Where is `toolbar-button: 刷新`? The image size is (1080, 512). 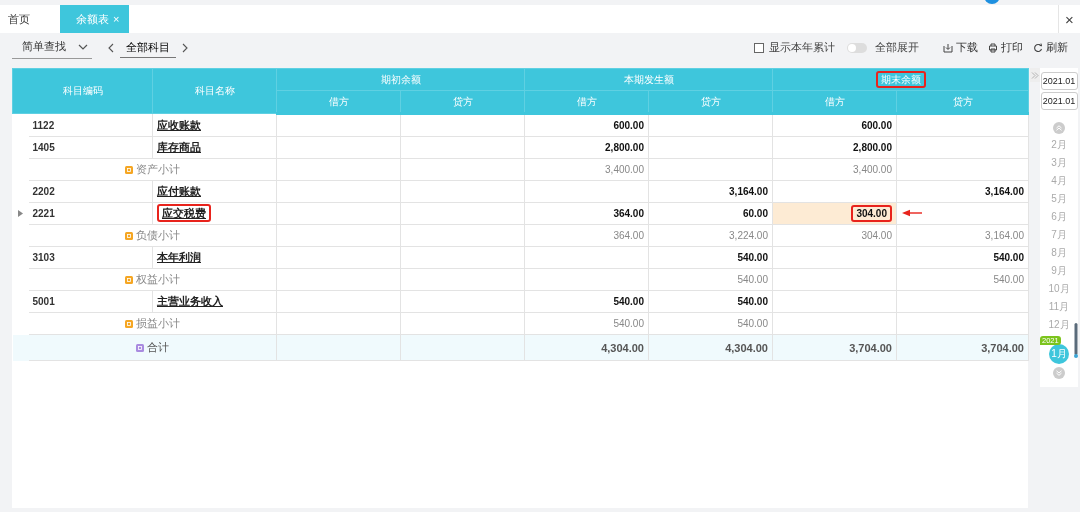 toolbar-button: 刷新 is located at coordinates (1050, 47).